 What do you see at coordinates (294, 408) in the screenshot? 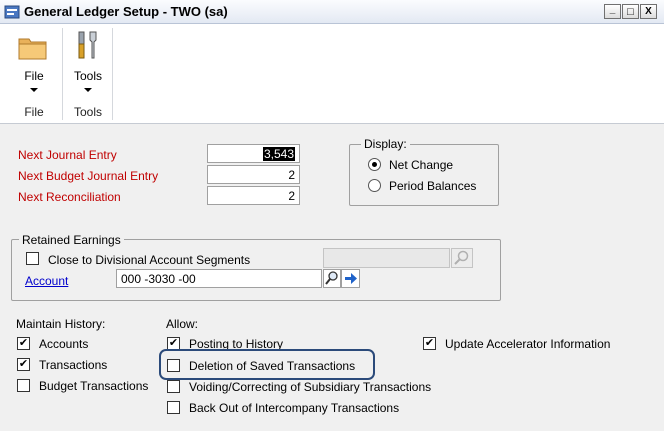
I see `back-out-label: Back Out of Intercompany Transactions` at bounding box center [294, 408].